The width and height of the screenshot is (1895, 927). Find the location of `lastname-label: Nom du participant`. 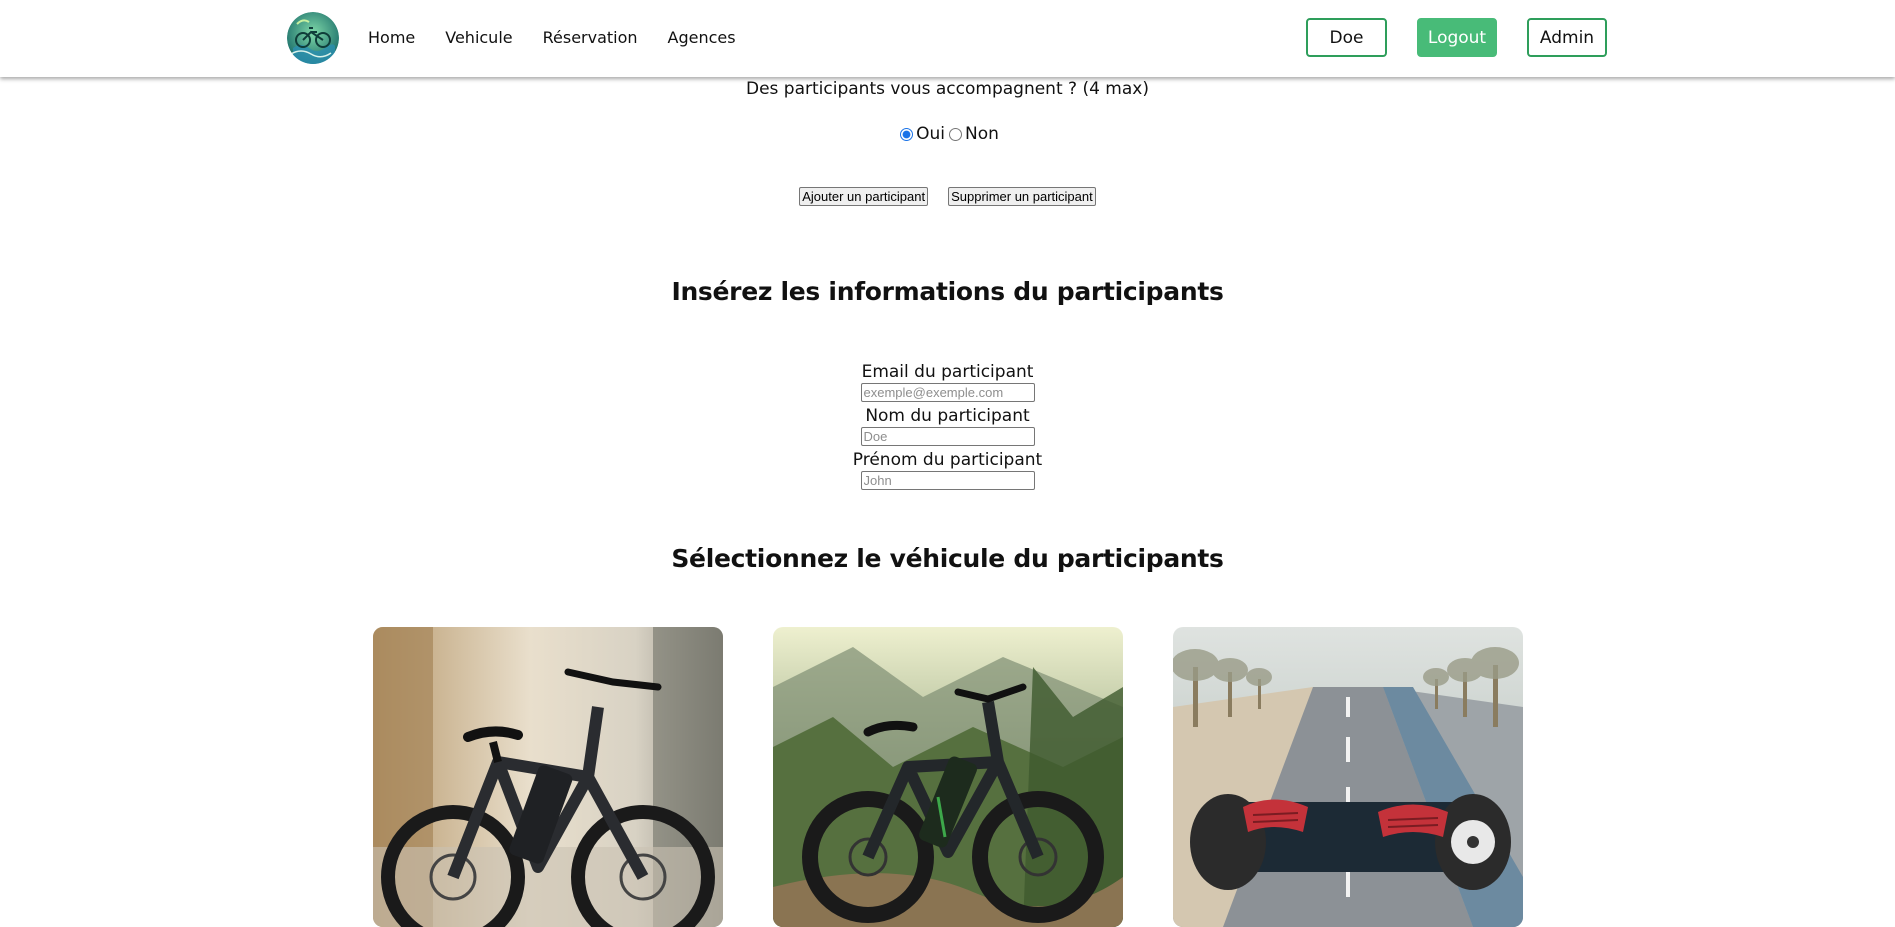

lastname-label: Nom du participant is located at coordinates (947, 416).